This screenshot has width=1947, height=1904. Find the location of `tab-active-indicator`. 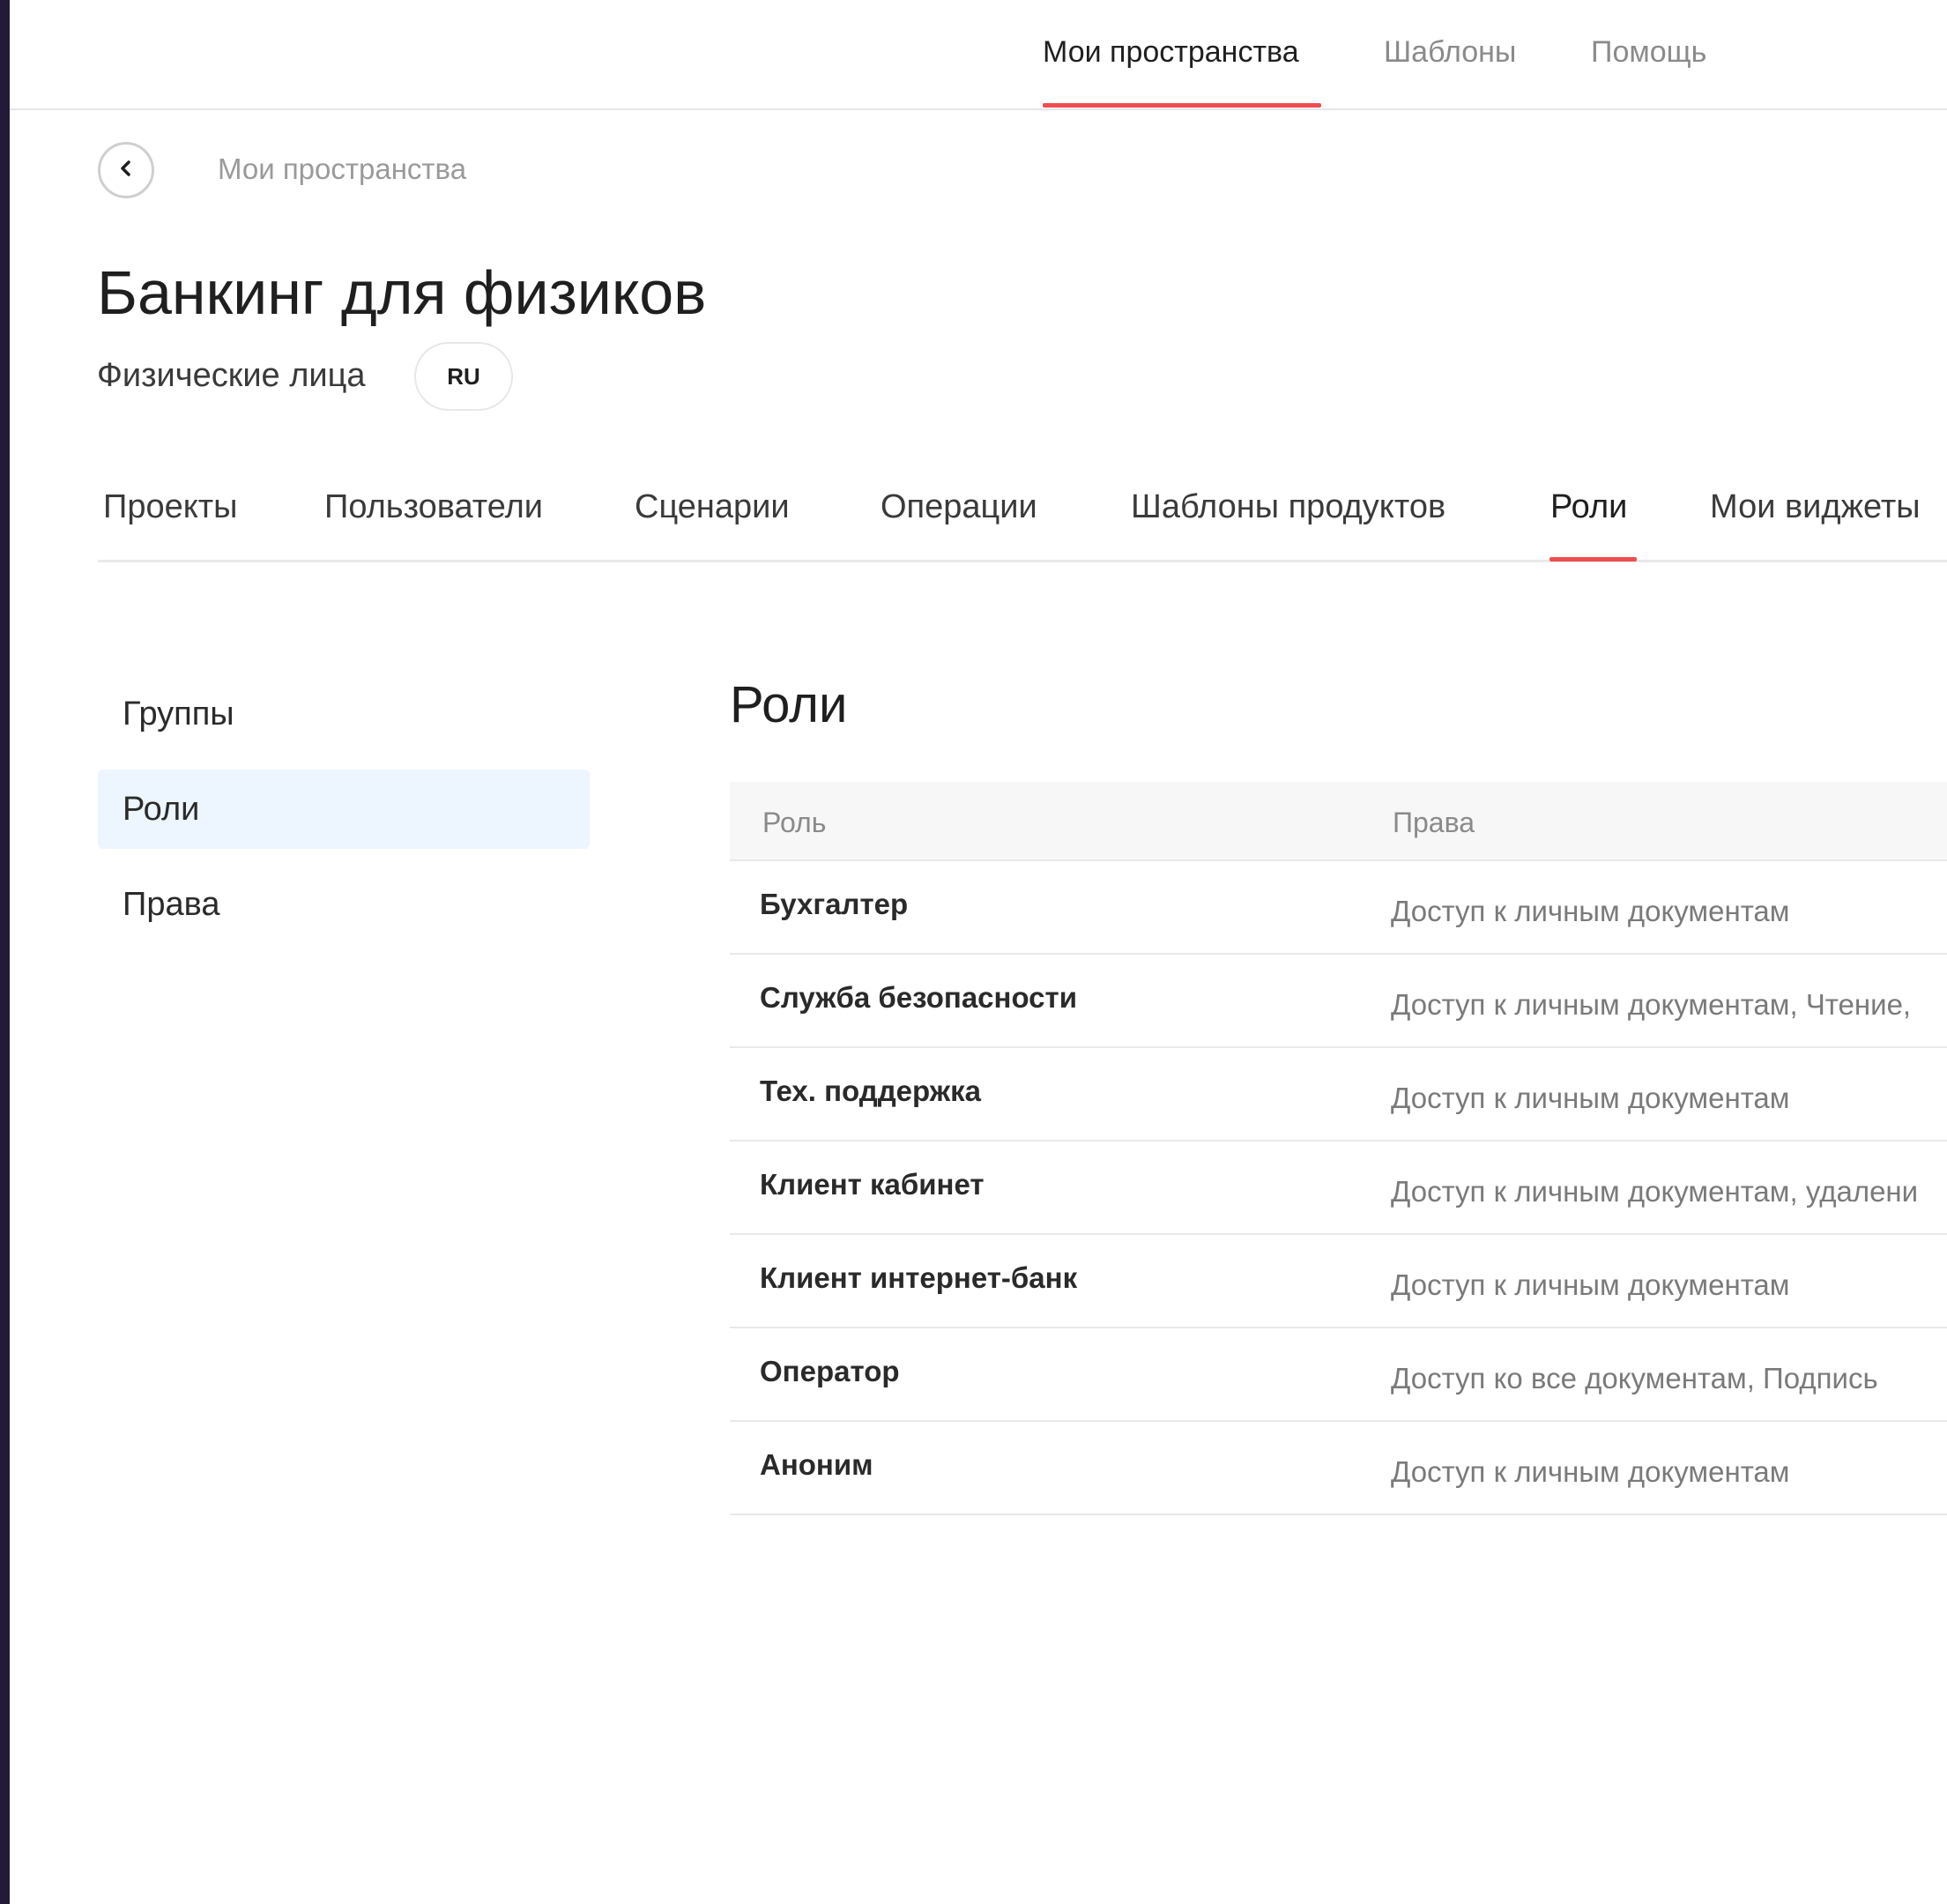

tab-active-indicator is located at coordinates (1593, 559).